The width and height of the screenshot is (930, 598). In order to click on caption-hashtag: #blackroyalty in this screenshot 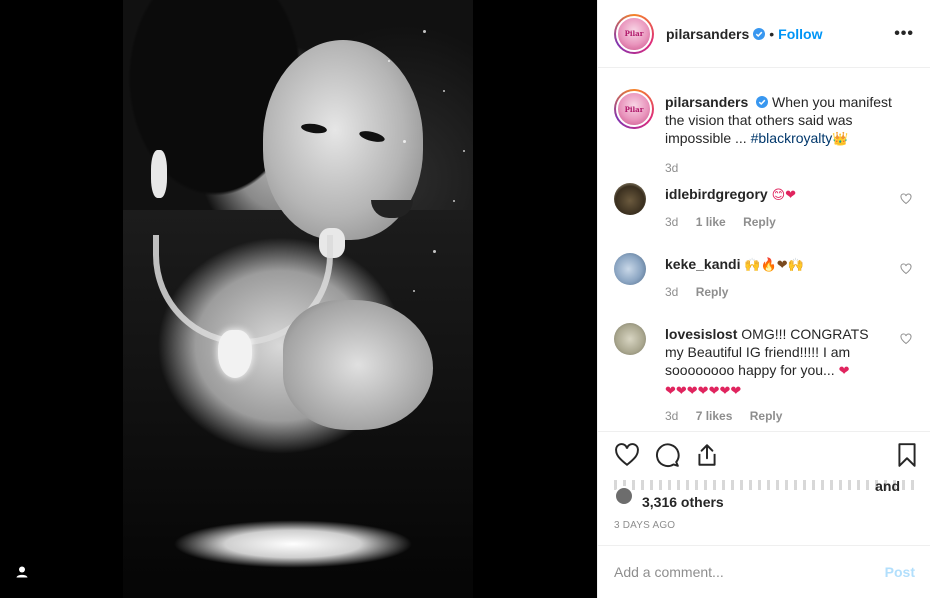, I will do `click(792, 138)`.